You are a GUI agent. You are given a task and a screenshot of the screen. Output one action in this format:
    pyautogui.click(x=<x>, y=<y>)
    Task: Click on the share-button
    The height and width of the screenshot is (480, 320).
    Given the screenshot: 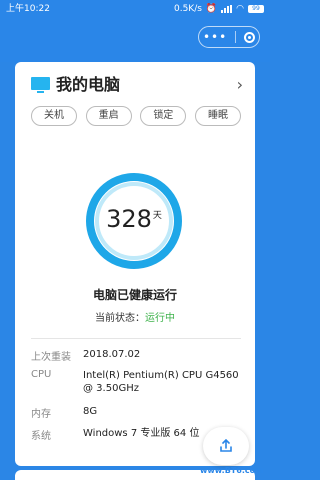 What is the action you would take?
    pyautogui.click(x=226, y=446)
    